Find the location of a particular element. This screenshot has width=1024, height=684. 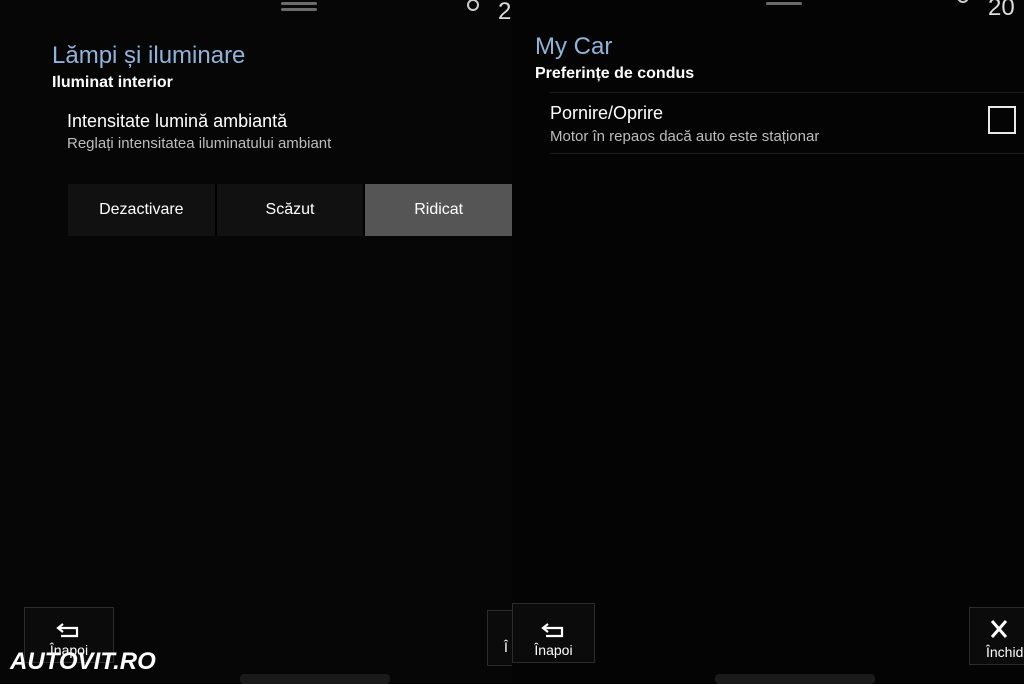

setting-description: Motor în repaos dacă auto este staționar is located at coordinates (685, 136).